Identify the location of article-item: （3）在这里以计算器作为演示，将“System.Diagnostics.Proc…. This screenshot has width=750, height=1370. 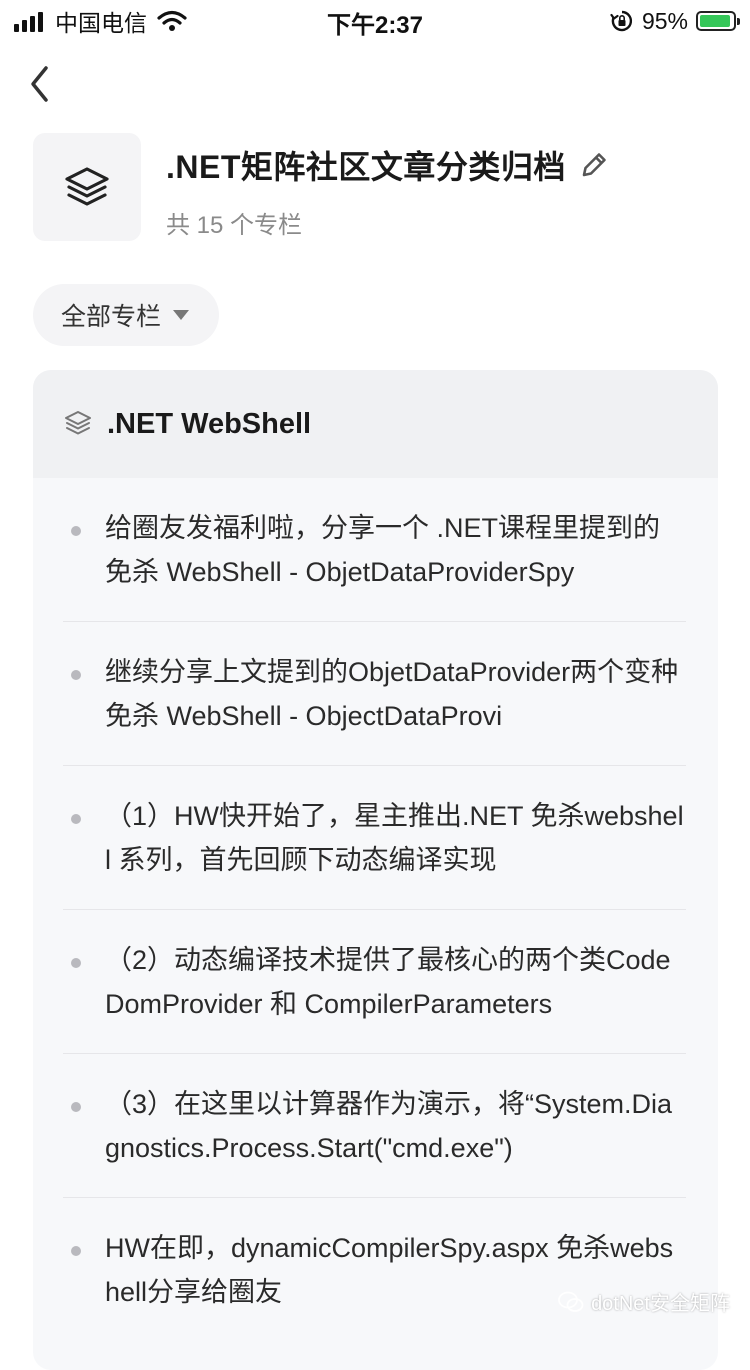
(374, 1126).